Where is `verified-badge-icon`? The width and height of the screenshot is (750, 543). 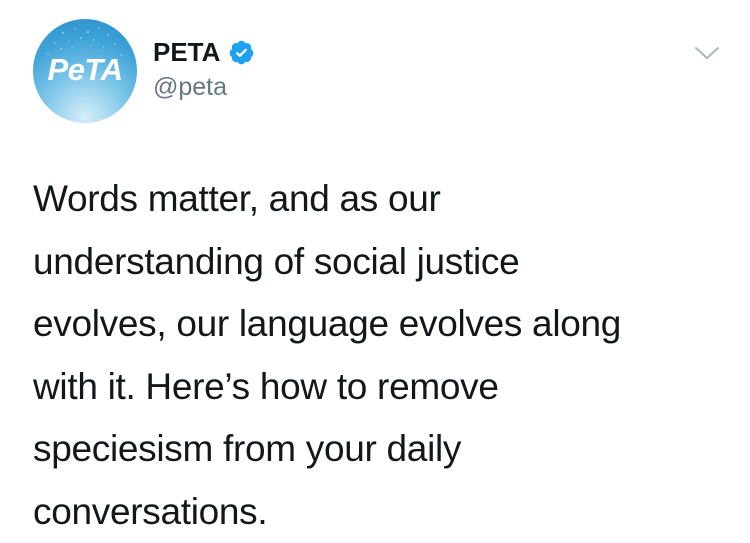
verified-badge-icon is located at coordinates (242, 52).